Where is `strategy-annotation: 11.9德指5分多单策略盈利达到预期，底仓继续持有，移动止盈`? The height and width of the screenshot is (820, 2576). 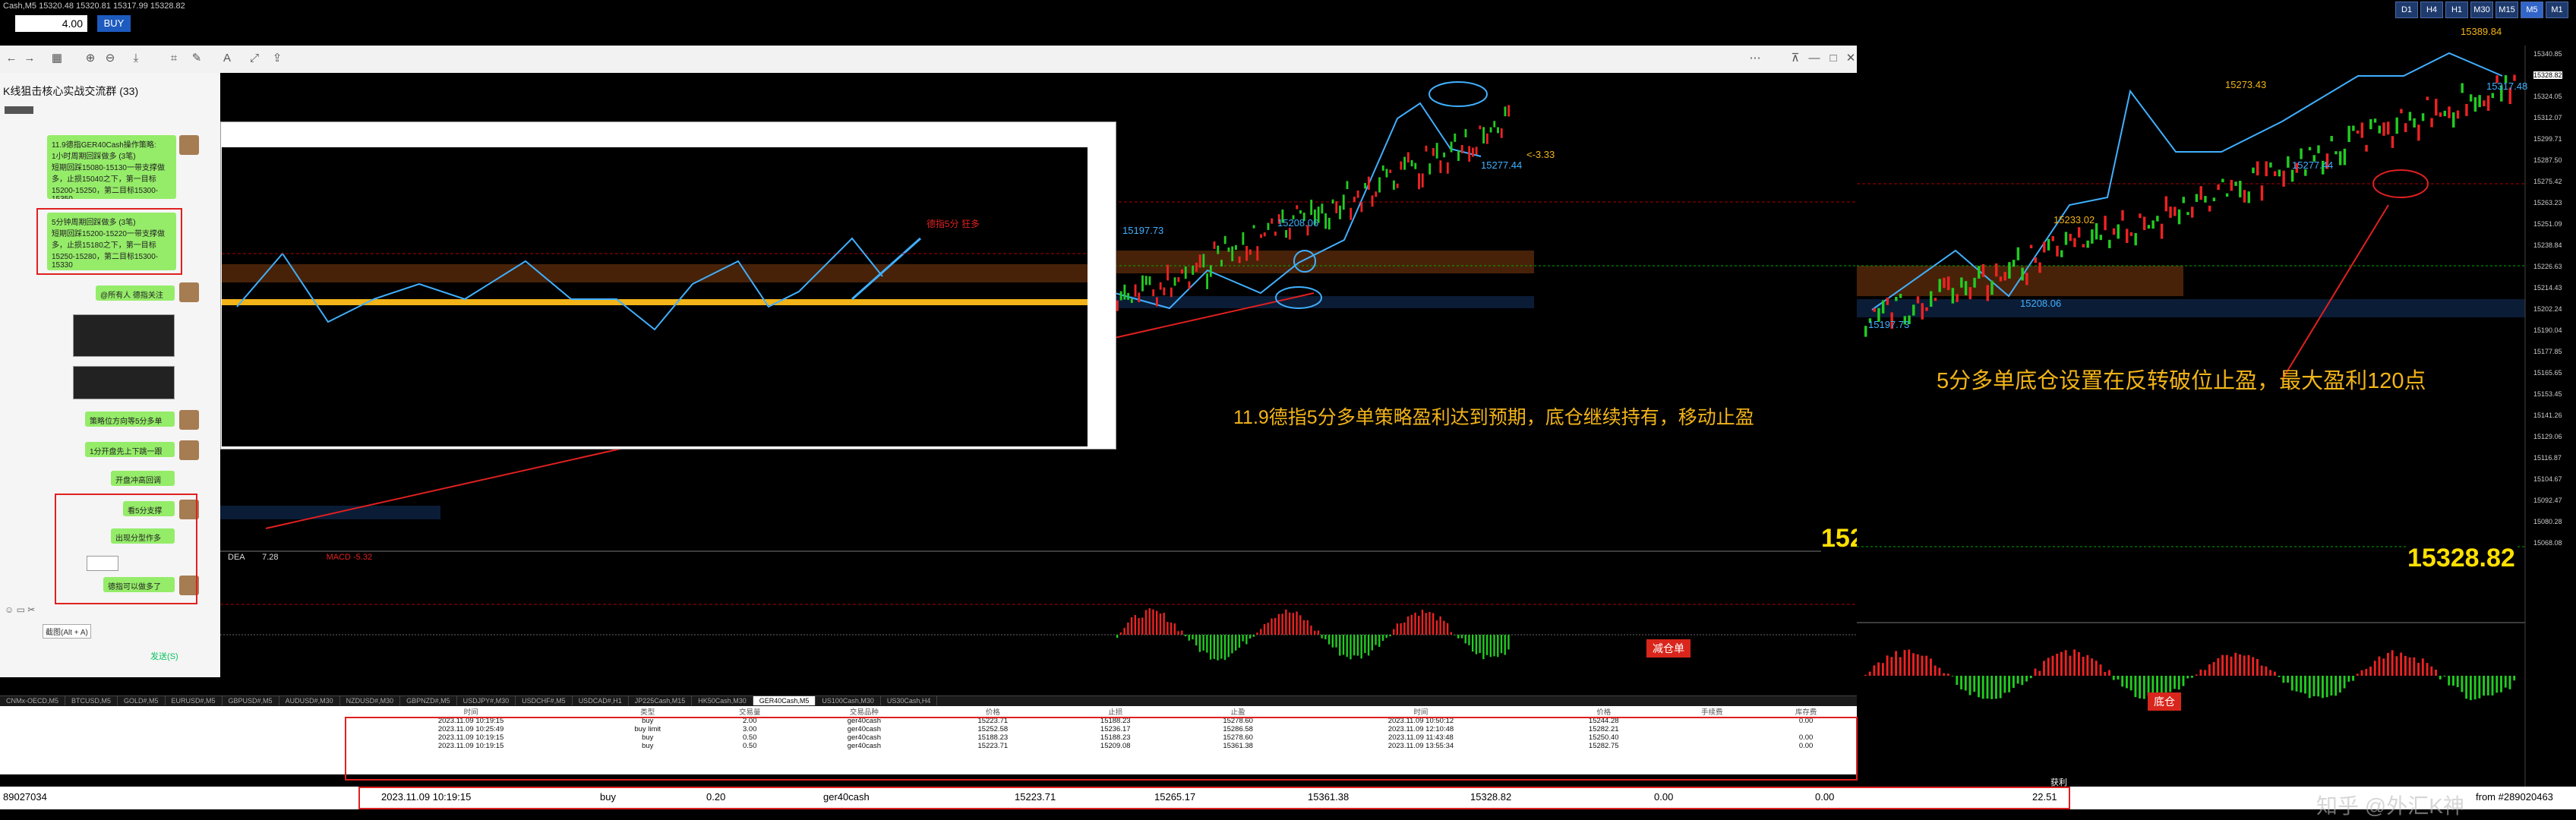
strategy-annotation: 11.9德指5分多单策略盈利达到预期，底仓继续持有，移动止盈 is located at coordinates (1494, 417).